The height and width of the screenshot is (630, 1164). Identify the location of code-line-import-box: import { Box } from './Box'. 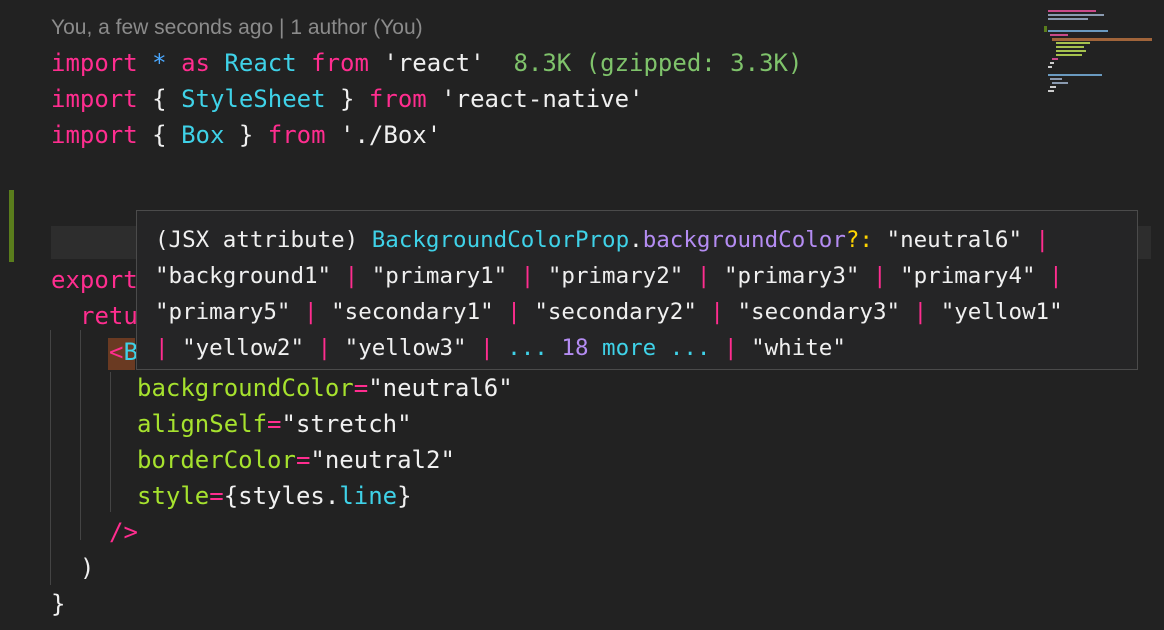
(246, 135).